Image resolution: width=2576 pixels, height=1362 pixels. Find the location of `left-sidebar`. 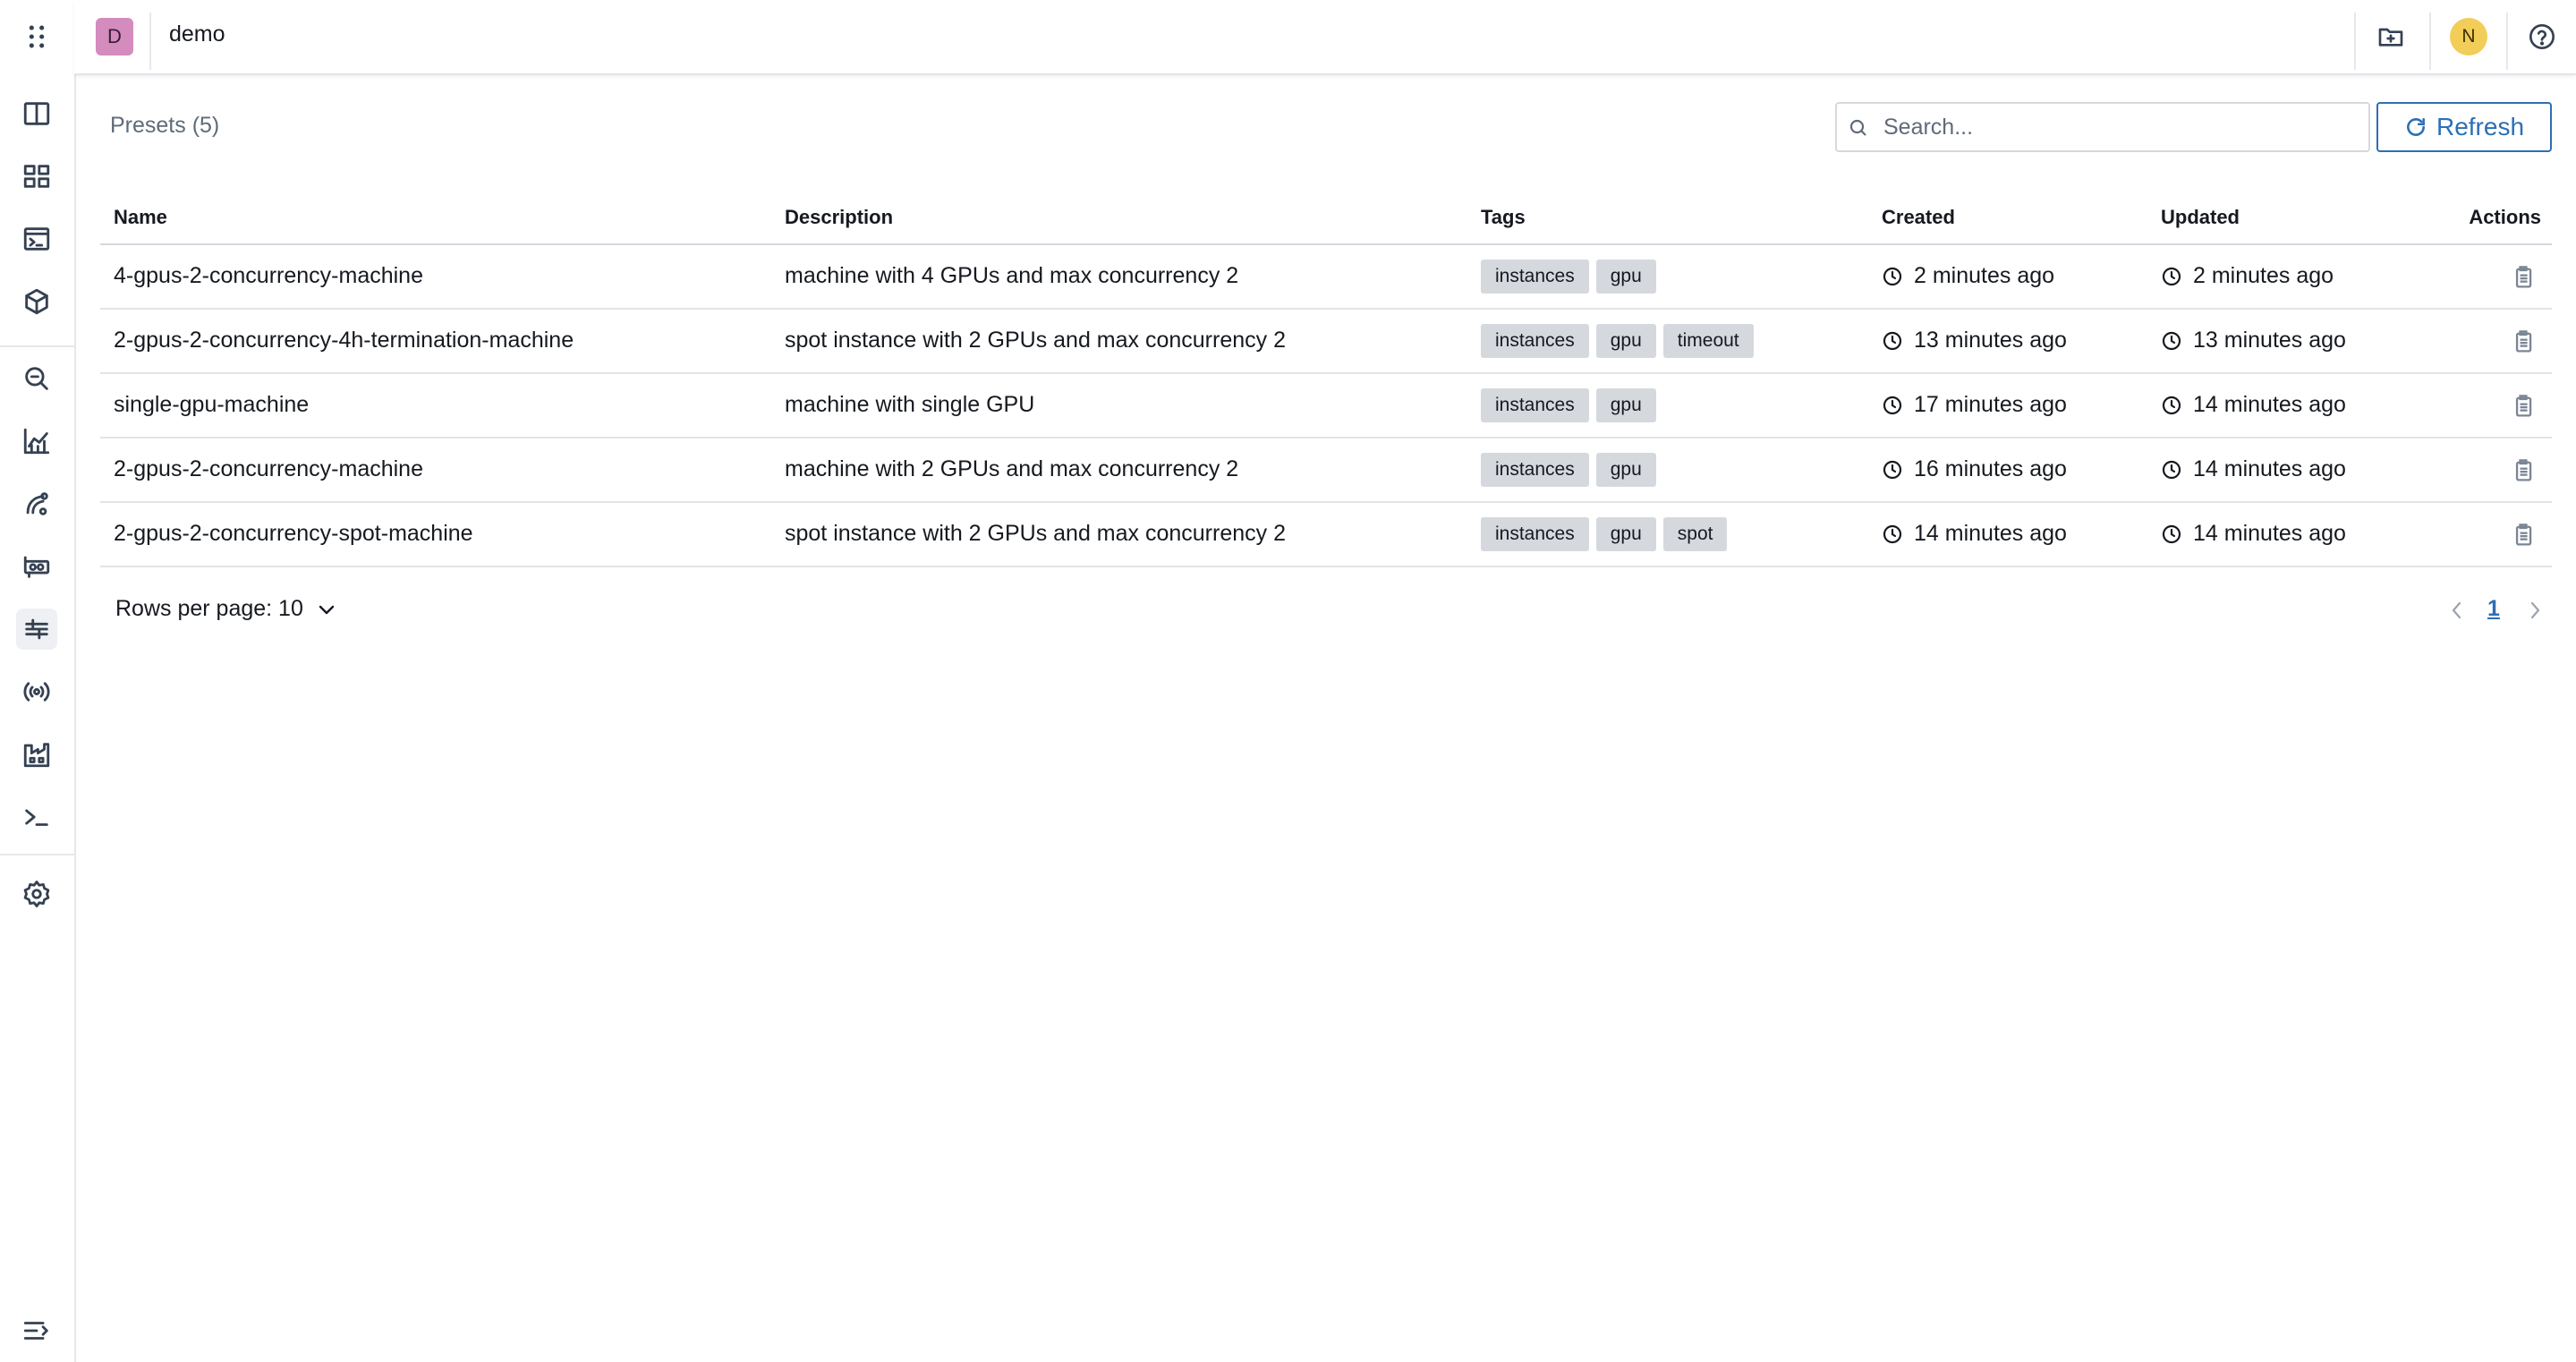

left-sidebar is located at coordinates (38, 681).